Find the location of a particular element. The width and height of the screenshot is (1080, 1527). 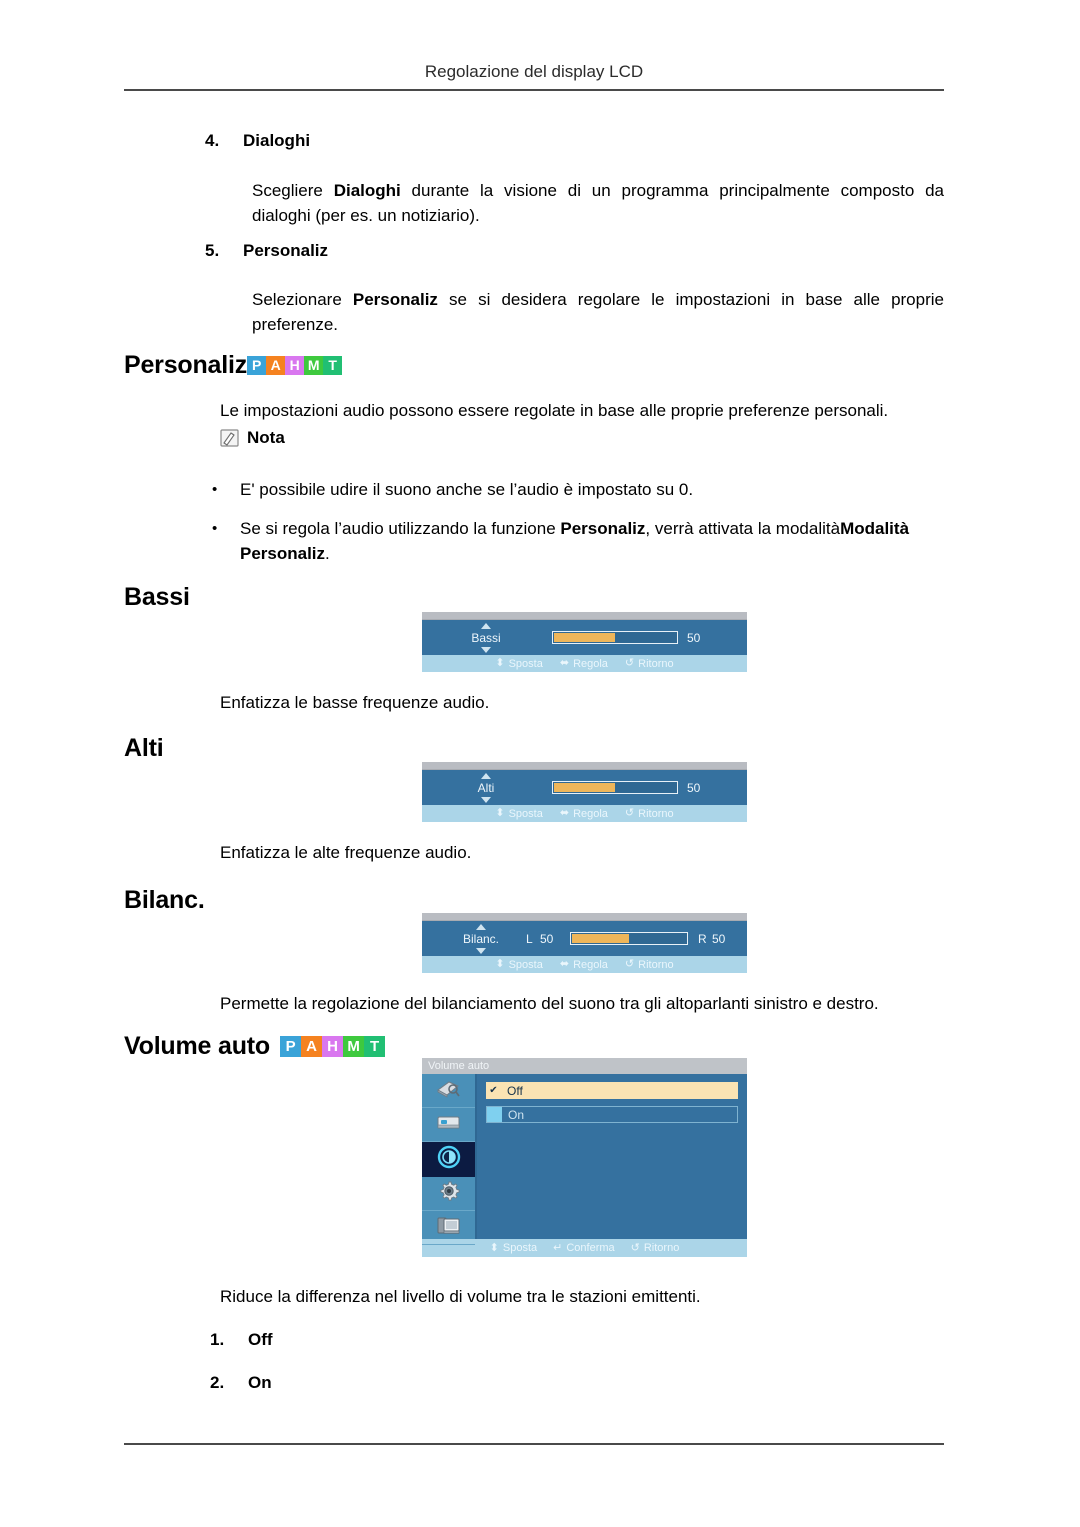

footer-action-label: Regola is located at coordinates (590, 663).